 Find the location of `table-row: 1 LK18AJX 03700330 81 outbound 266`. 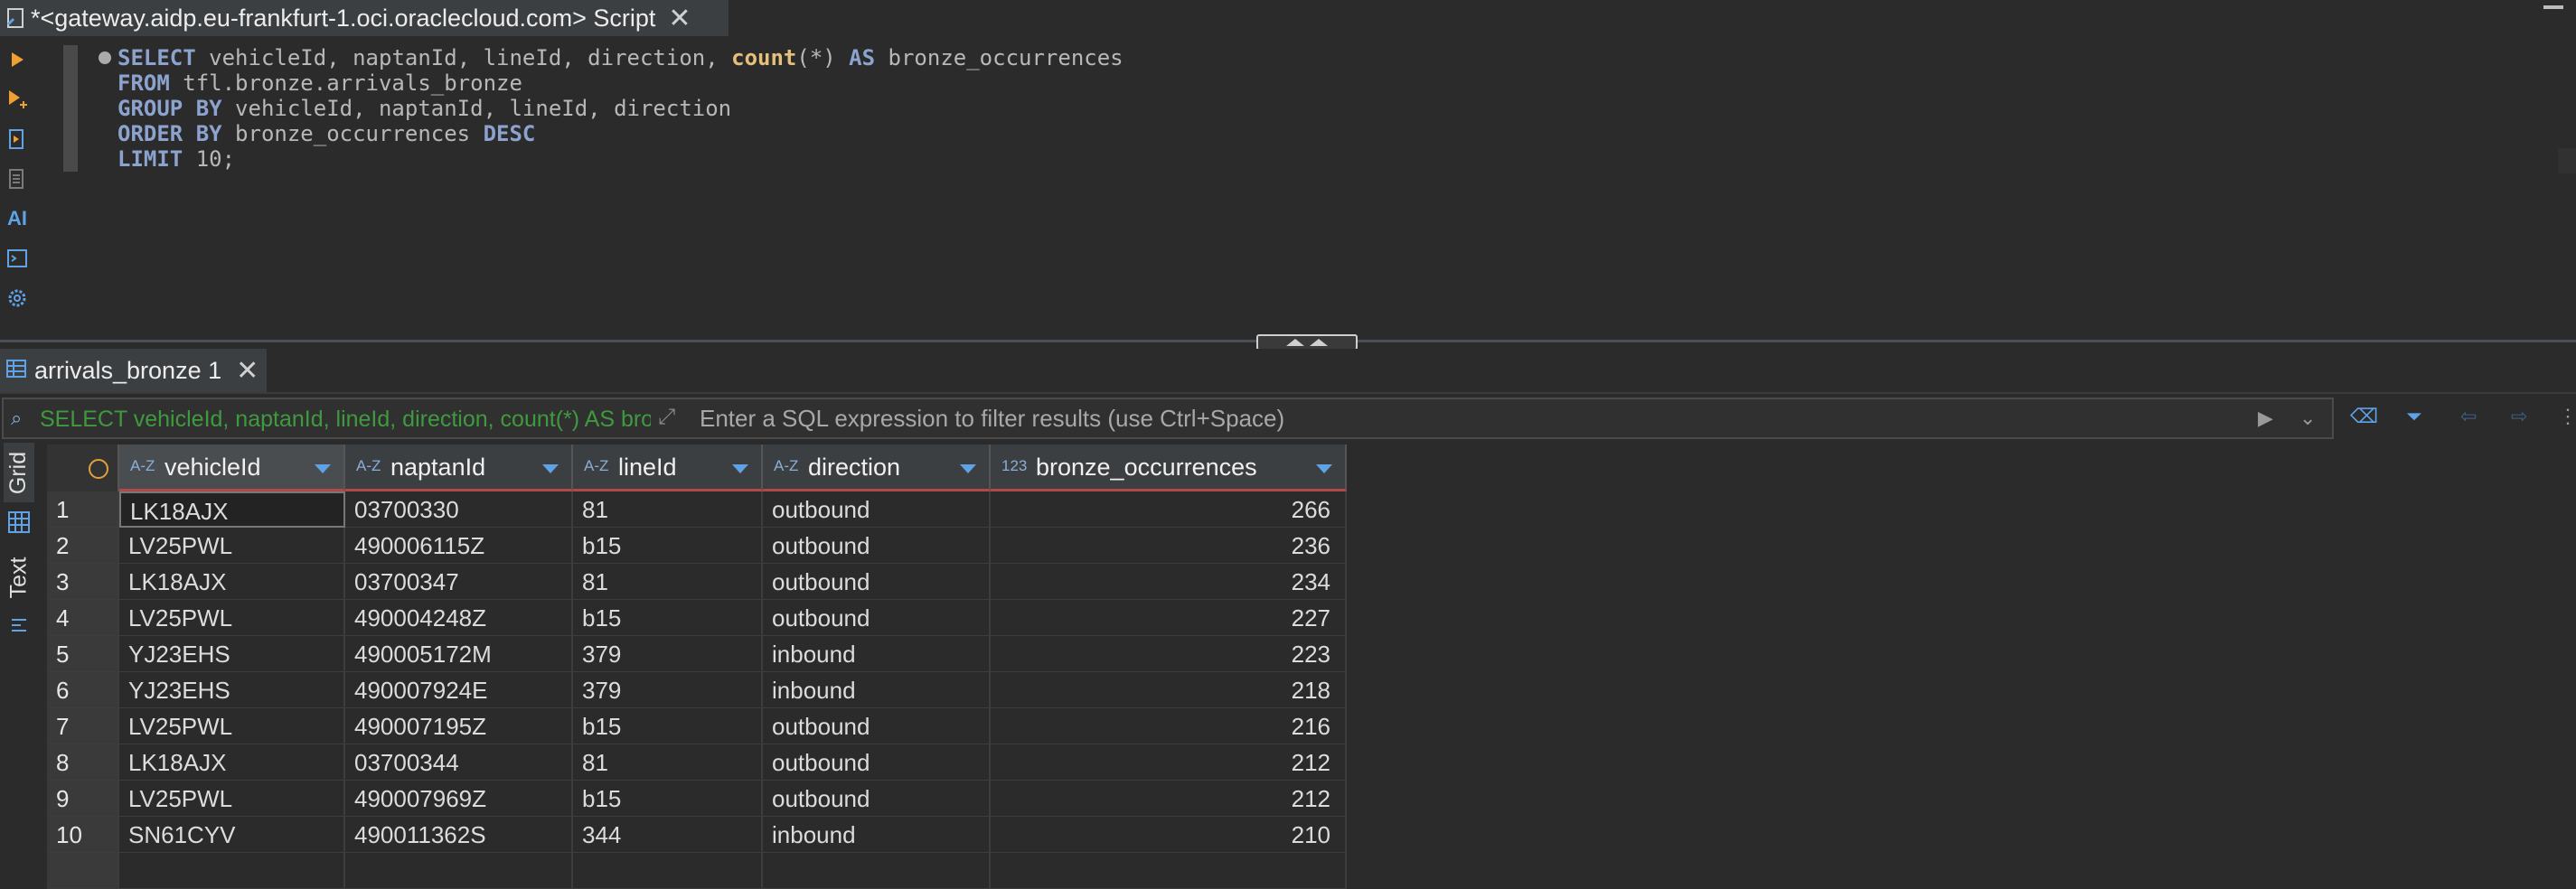

table-row: 1 LK18AJX 03700330 81 outbound 266 is located at coordinates (698, 509).